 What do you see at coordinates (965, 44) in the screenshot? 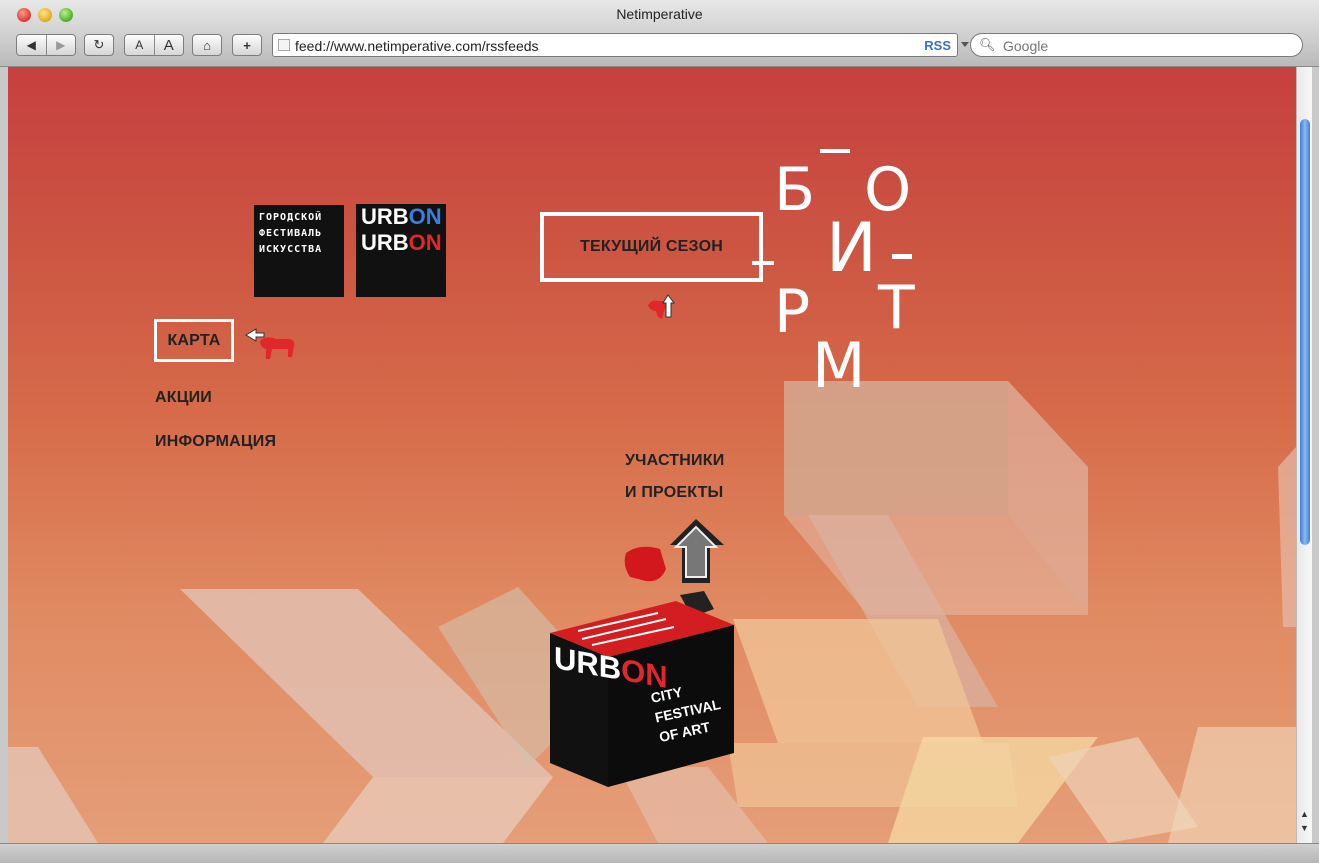
I see `rss-dropdown-icon` at bounding box center [965, 44].